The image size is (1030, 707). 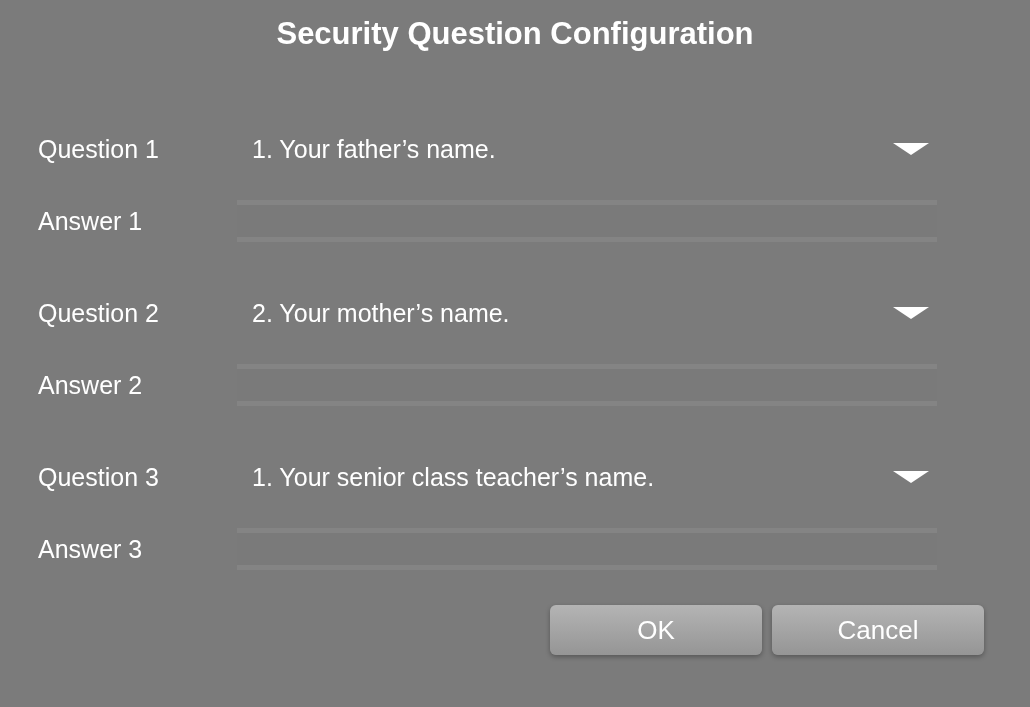 What do you see at coordinates (90, 385) in the screenshot?
I see `answer-label: Answer 2` at bounding box center [90, 385].